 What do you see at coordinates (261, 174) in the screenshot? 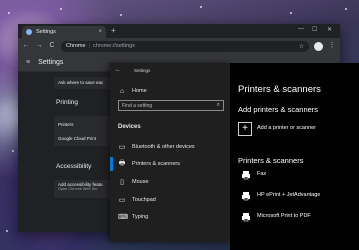
I see `printer-item-fax: Fax` at bounding box center [261, 174].